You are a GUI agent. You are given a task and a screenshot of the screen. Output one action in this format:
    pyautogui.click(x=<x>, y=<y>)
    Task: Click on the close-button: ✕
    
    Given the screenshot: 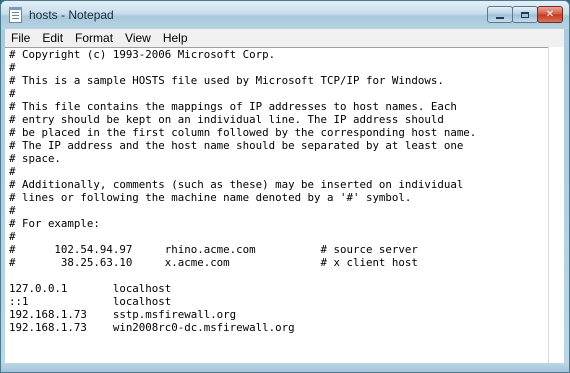 What is the action you would take?
    pyautogui.click(x=550, y=14)
    